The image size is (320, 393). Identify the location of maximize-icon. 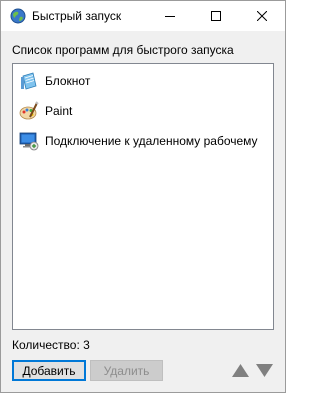
(216, 16).